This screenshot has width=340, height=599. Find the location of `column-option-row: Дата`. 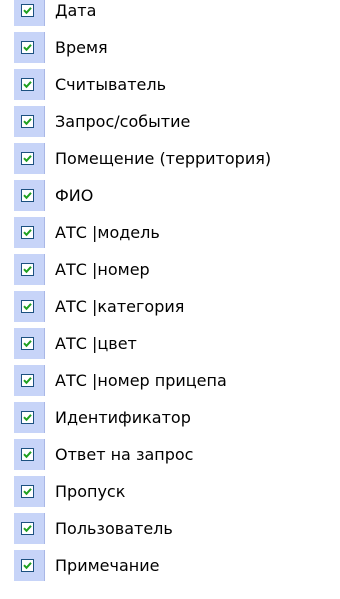

column-option-row: Дата is located at coordinates (170, 13).